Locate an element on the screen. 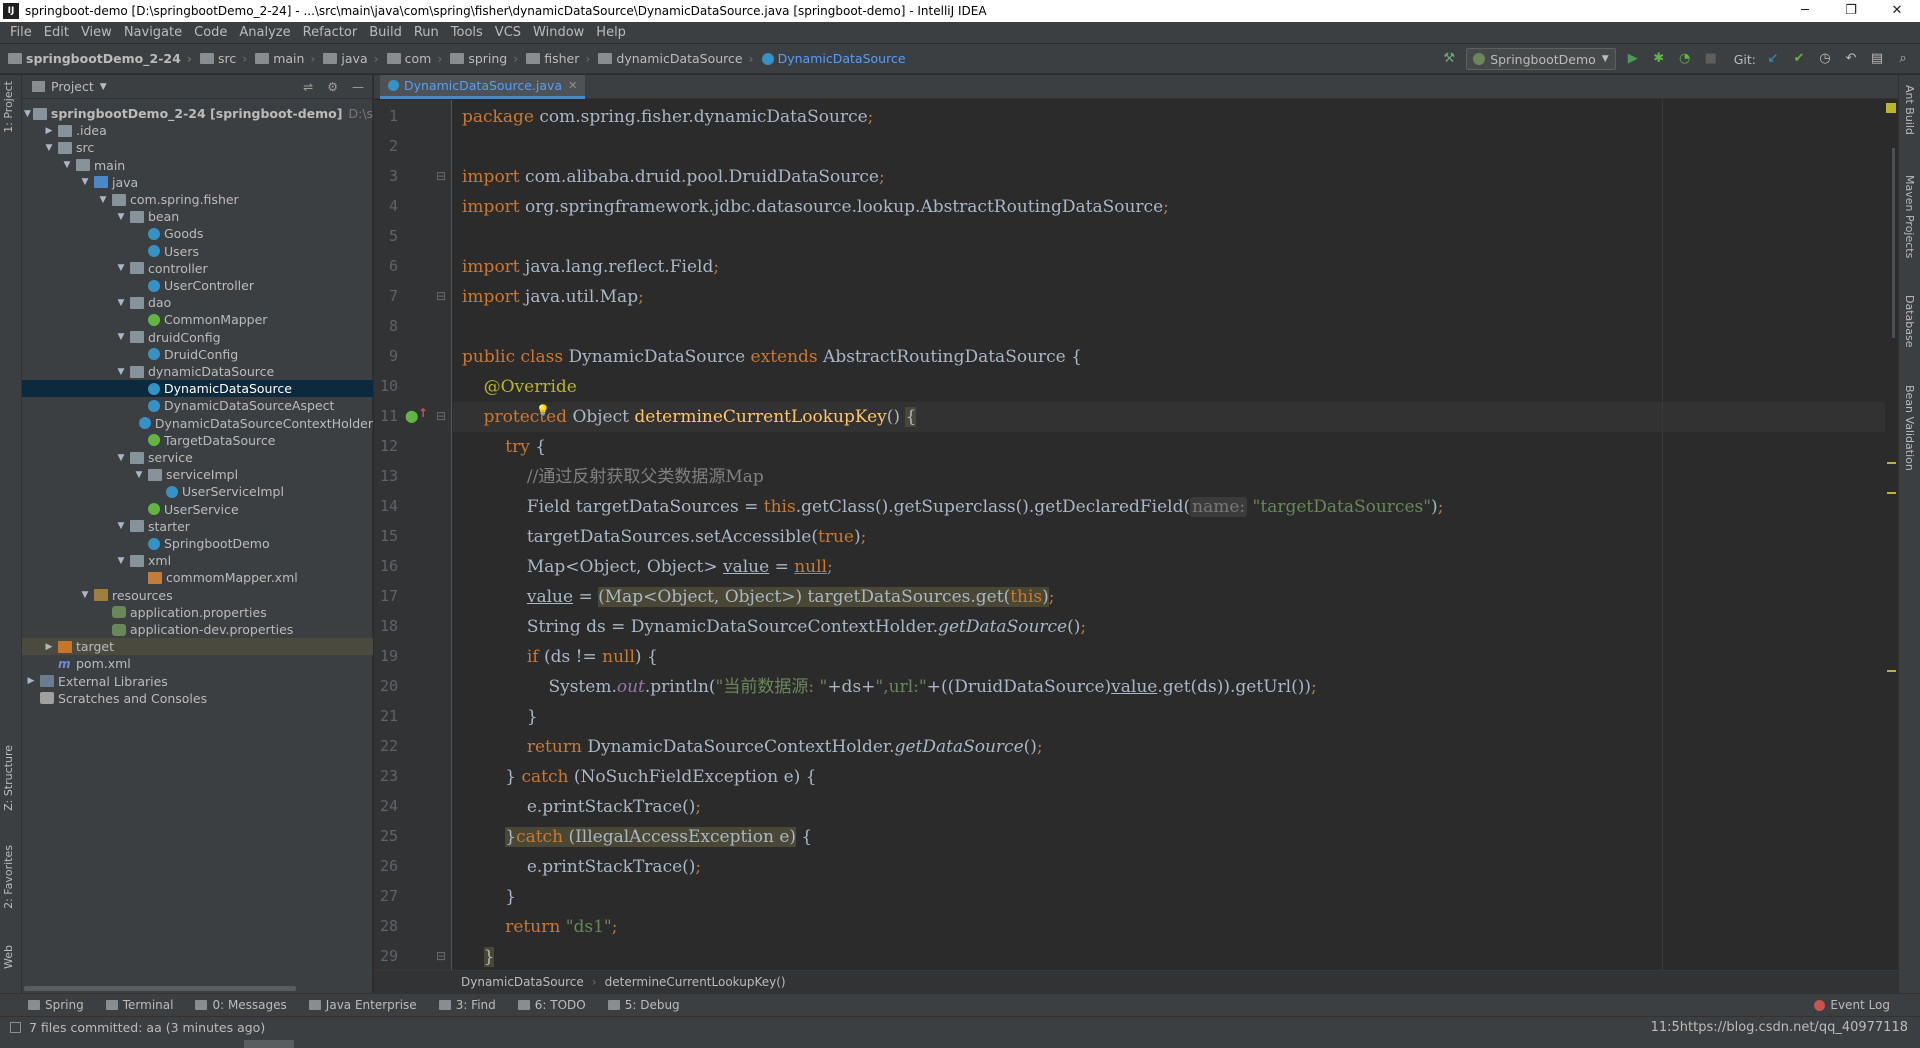 Image resolution: width=1920 pixels, height=1048 pixels. hammer-icon: ⚒ is located at coordinates (1449, 59).